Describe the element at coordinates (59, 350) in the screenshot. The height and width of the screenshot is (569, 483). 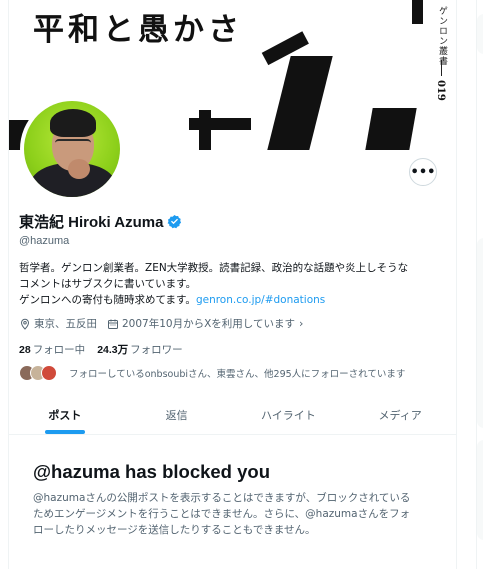
I see `following-label: フォロー中` at that location.